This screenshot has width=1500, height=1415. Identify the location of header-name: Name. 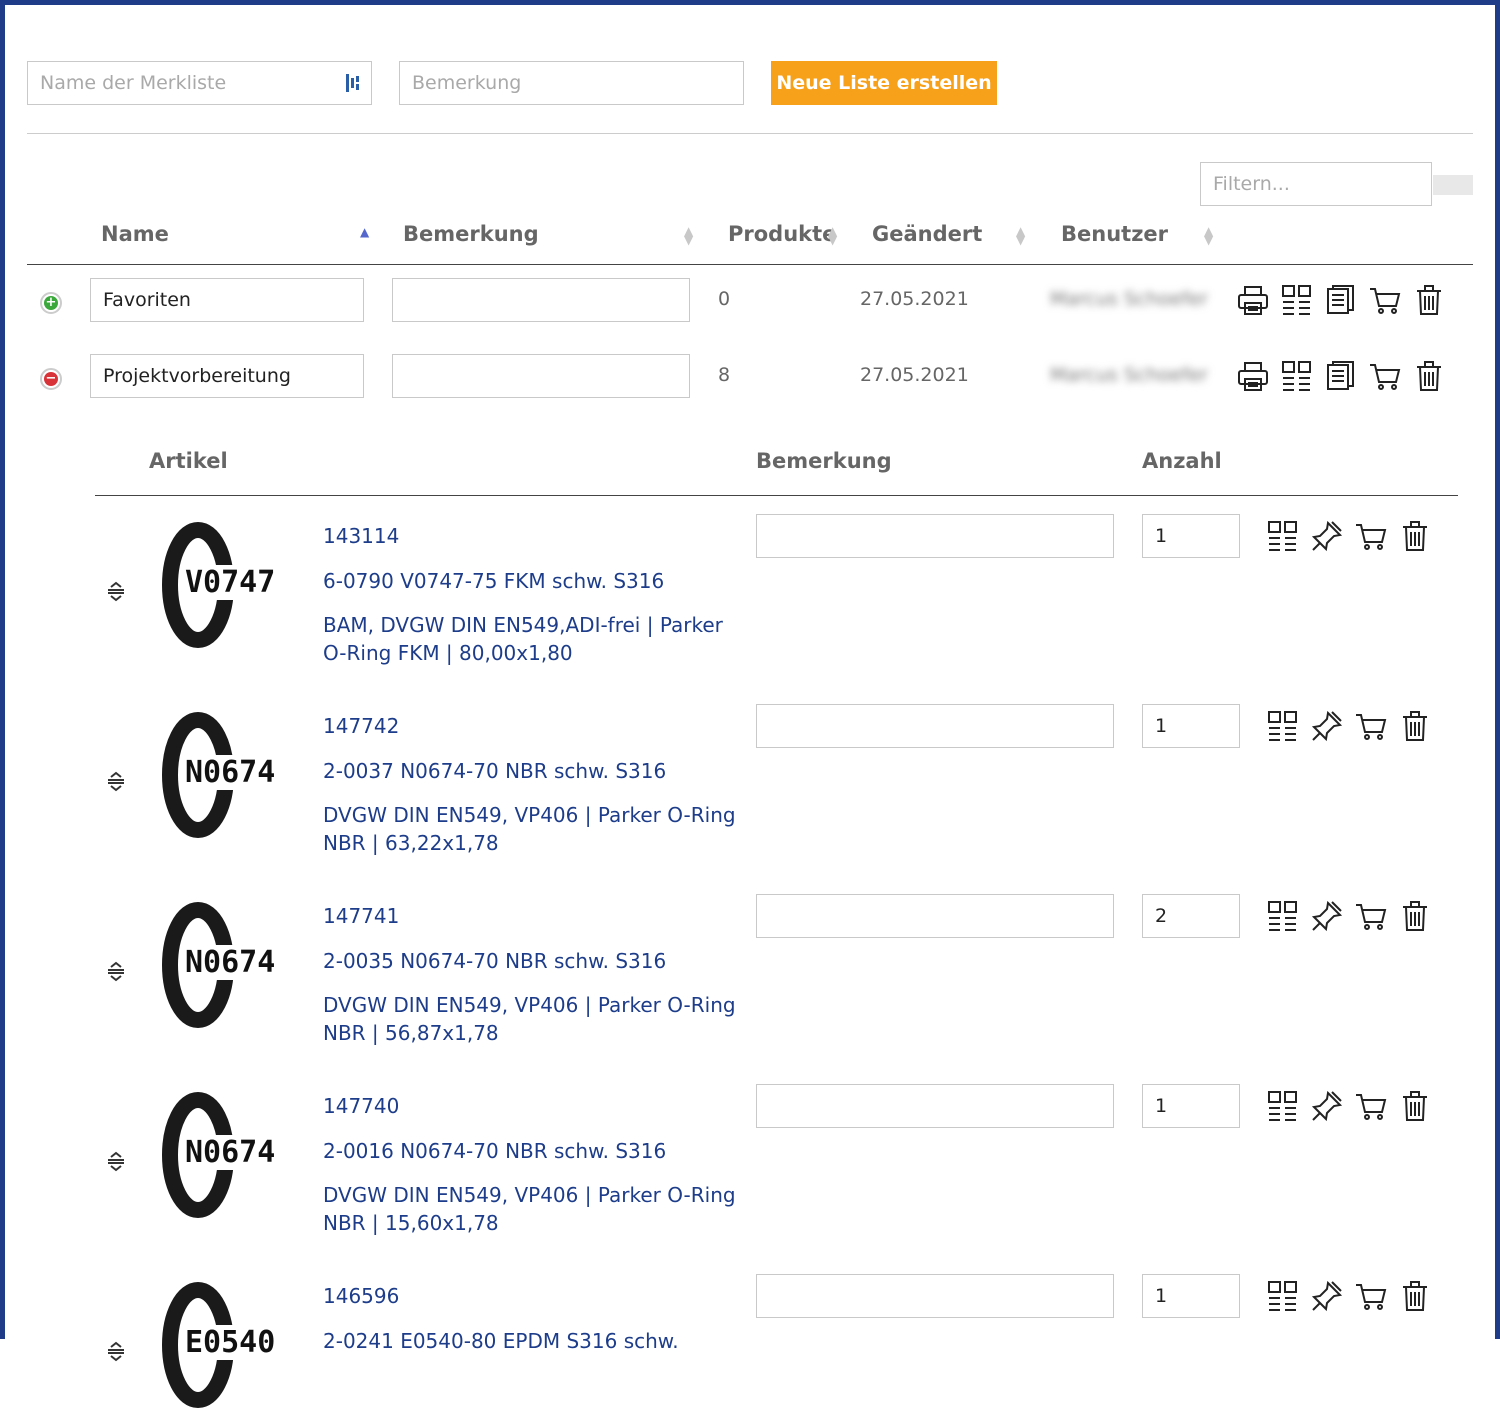
(135, 234).